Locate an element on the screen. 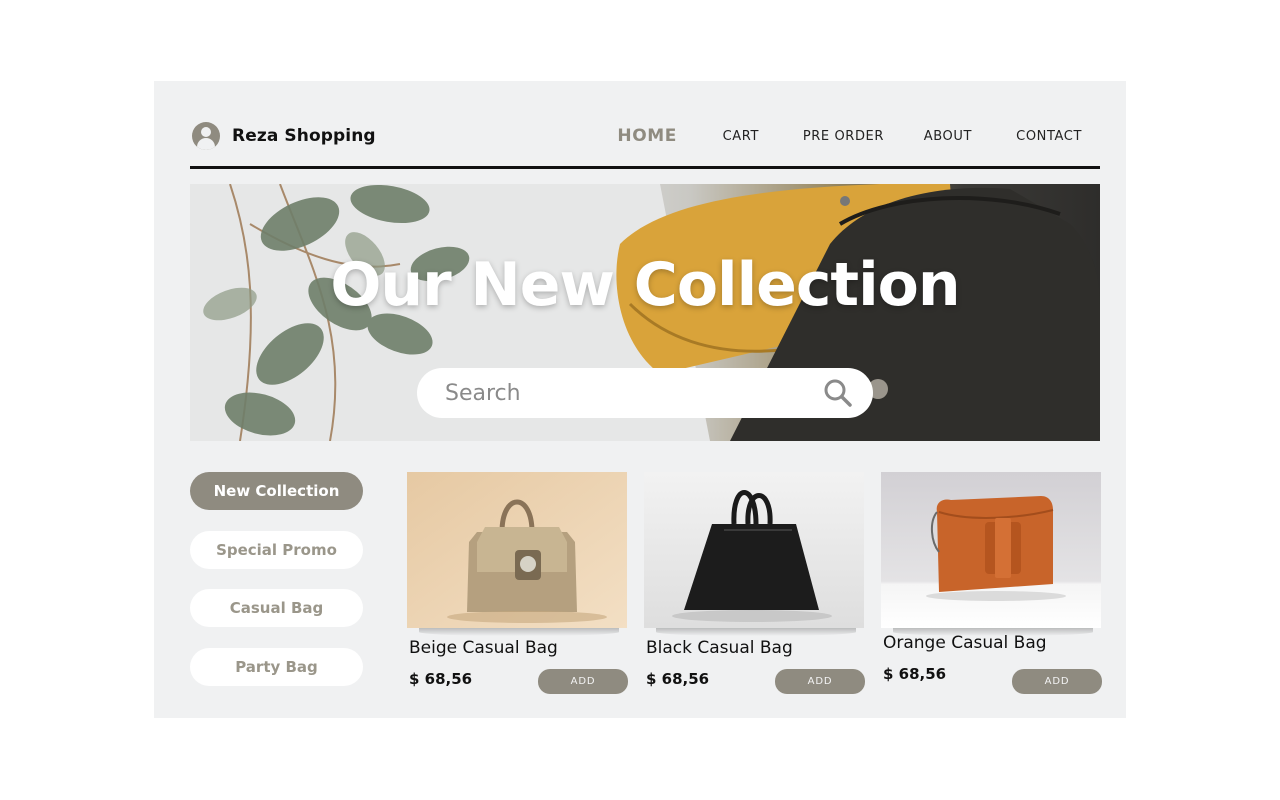 This screenshot has height=800, width=1280. product-card: Black Casual Bag $ 68,56 ADD is located at coordinates (754, 584).